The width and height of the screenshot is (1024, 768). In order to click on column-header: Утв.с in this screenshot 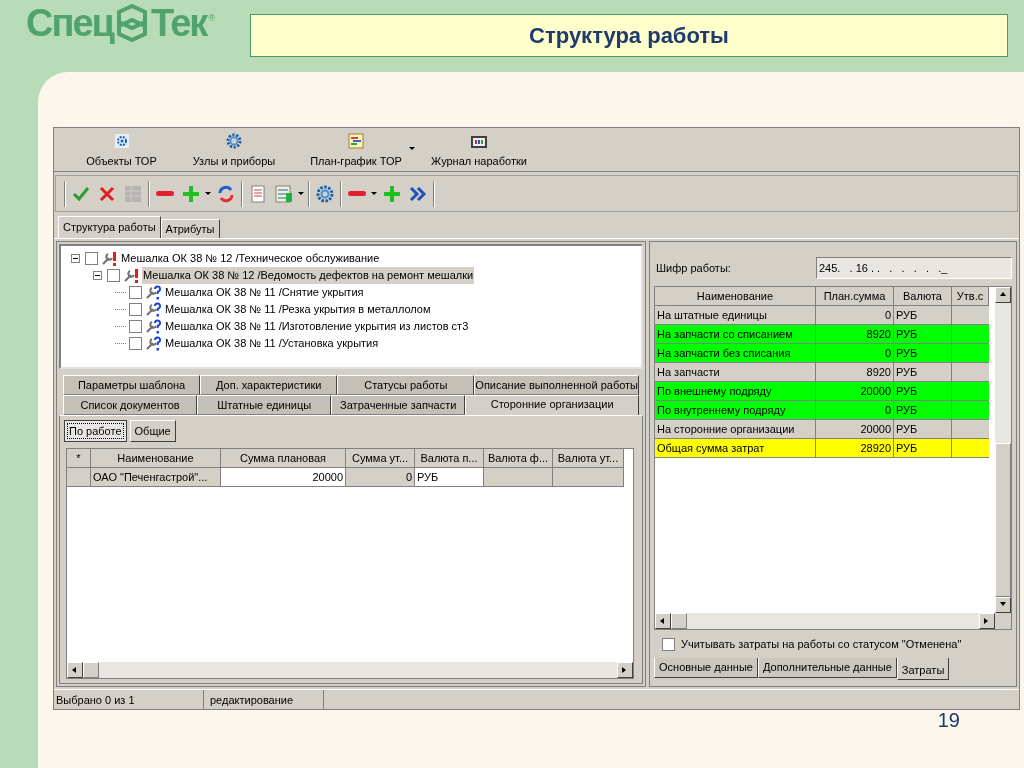, I will do `click(970, 296)`.